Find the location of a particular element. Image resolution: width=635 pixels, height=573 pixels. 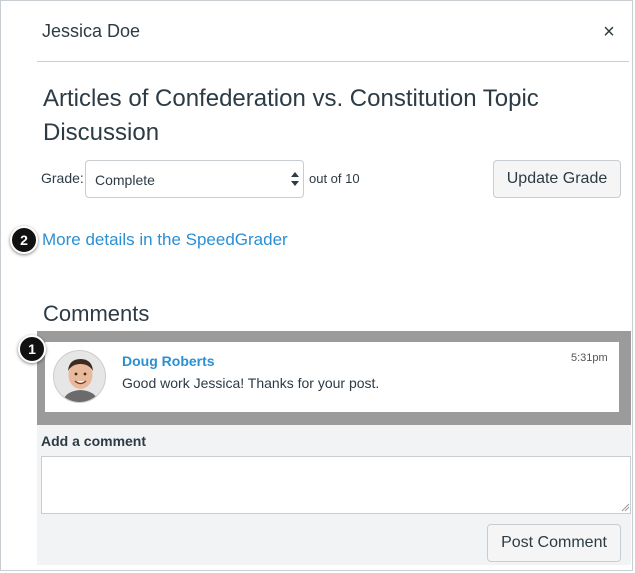

select-arrows-icon is located at coordinates (295, 179).